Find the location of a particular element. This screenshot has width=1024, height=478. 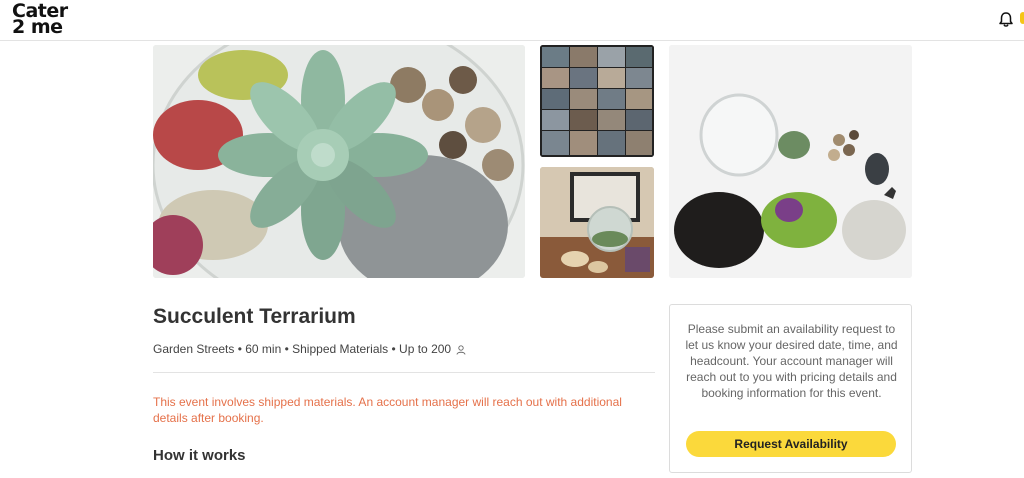

user-avatar-edge is located at coordinates (1022, 18).